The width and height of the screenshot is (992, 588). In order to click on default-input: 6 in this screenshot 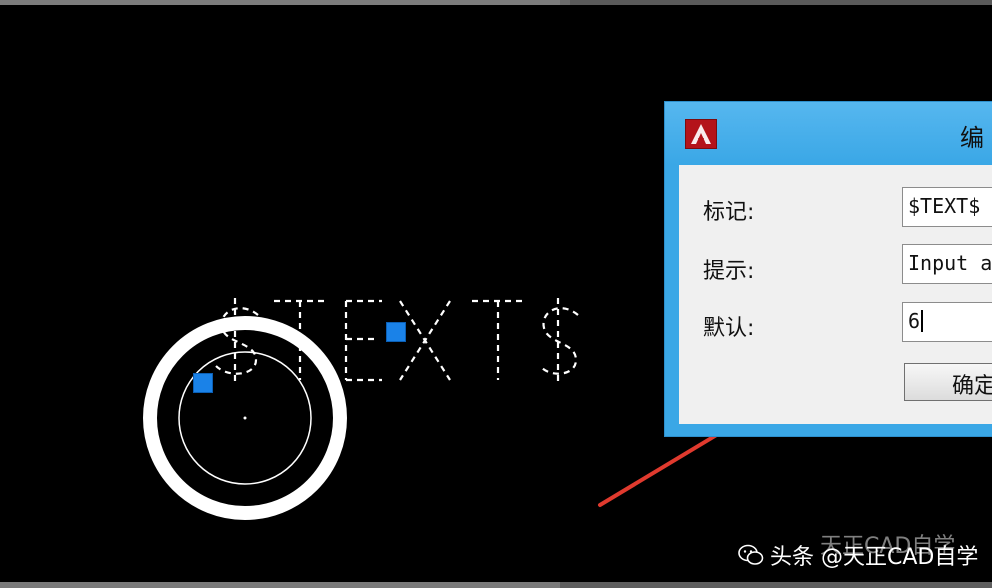, I will do `click(947, 322)`.